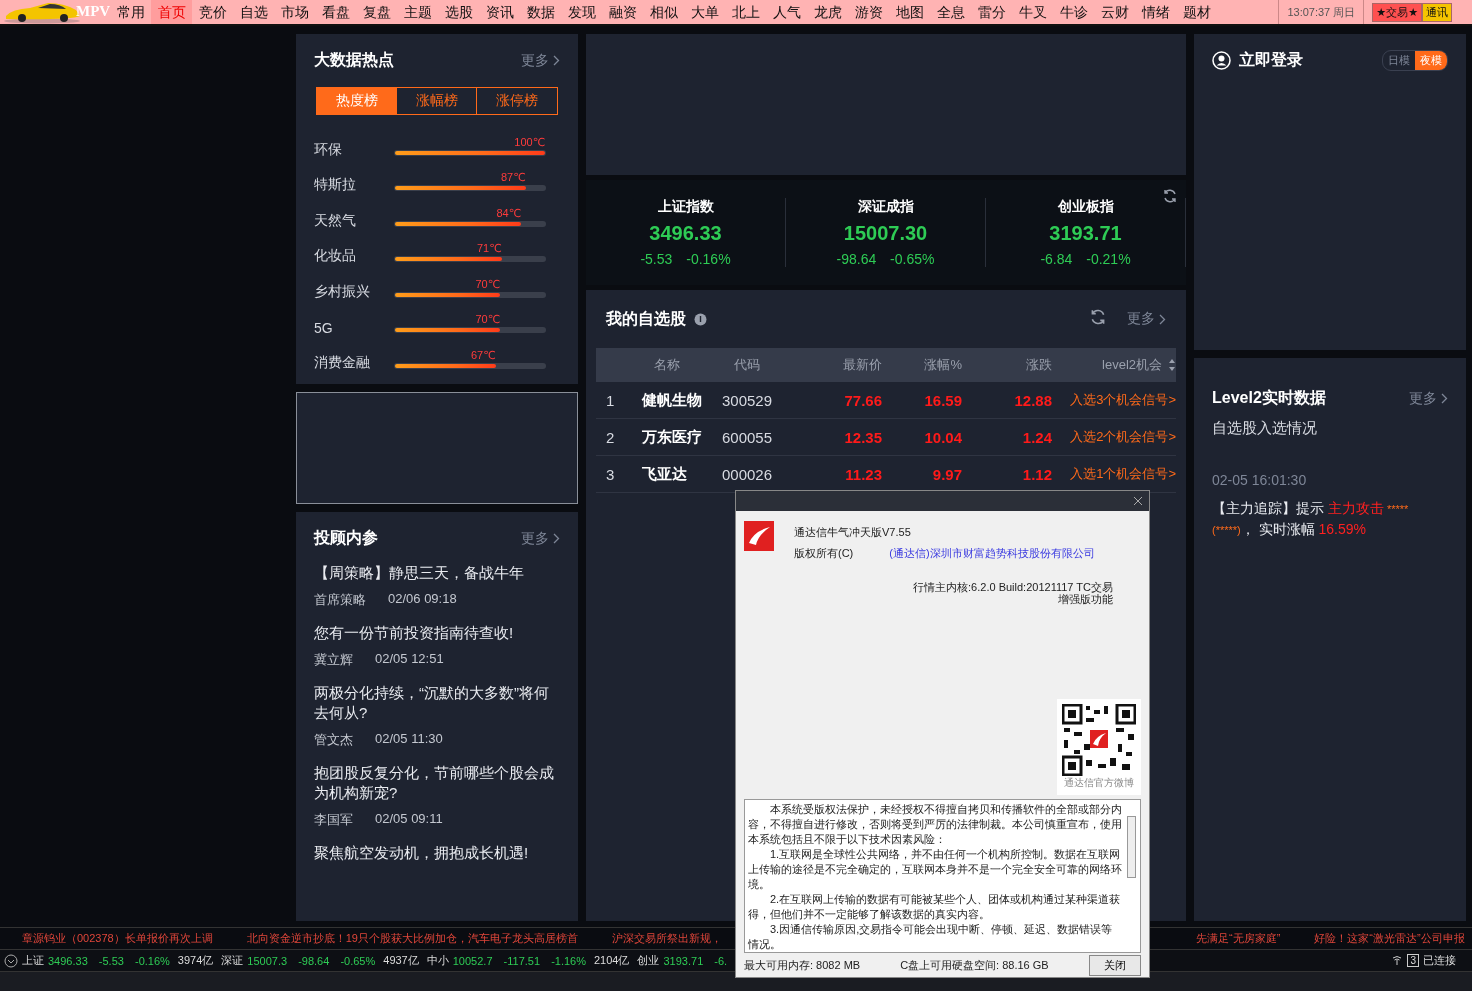  What do you see at coordinates (885, 207) in the screenshot?
I see `index-name: 深证成指` at bounding box center [885, 207].